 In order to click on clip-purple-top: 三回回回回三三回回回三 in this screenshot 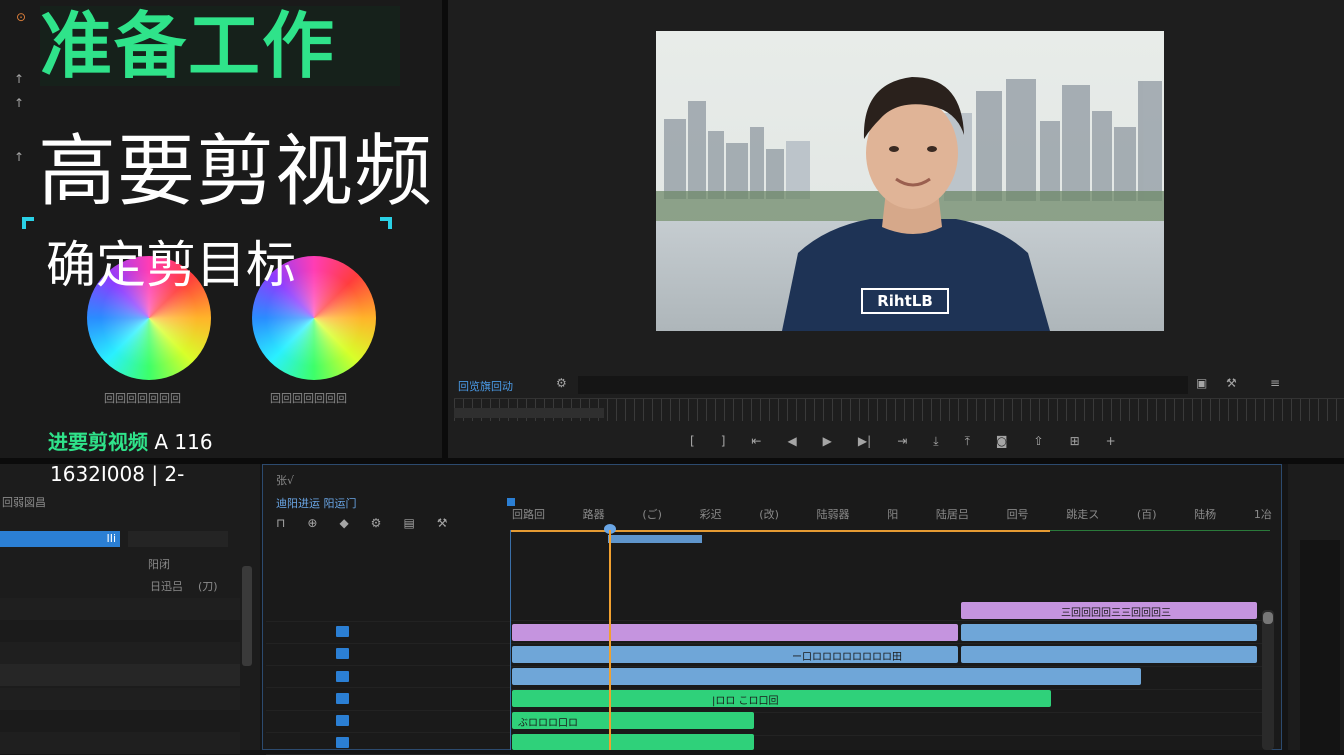, I will do `click(1109, 610)`.